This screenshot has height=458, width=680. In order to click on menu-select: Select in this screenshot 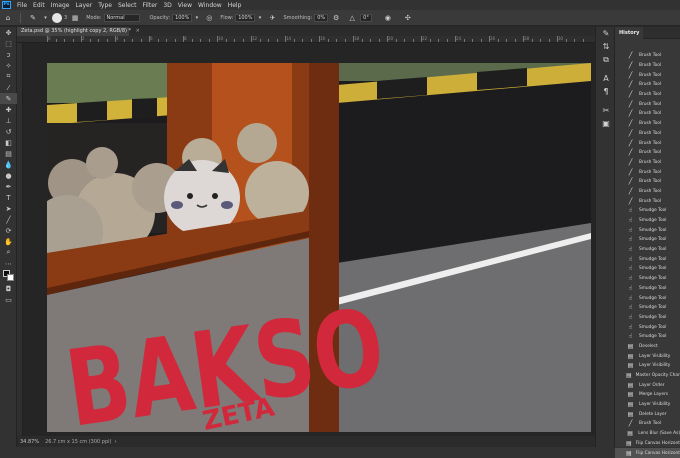, I will do `click(127, 5)`.